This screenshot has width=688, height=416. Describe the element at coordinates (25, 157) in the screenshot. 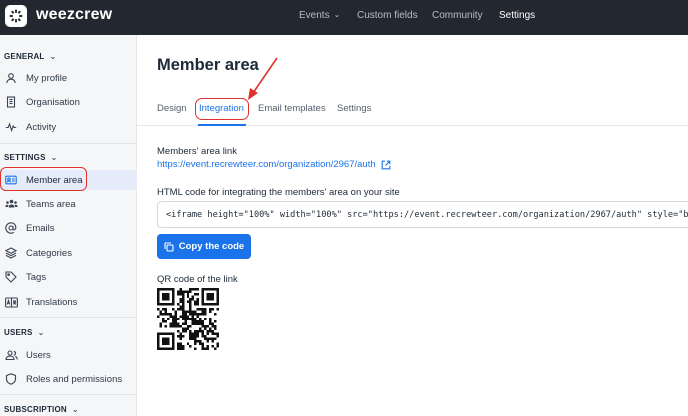

I see `section-settings-title: SETTINGS` at that location.